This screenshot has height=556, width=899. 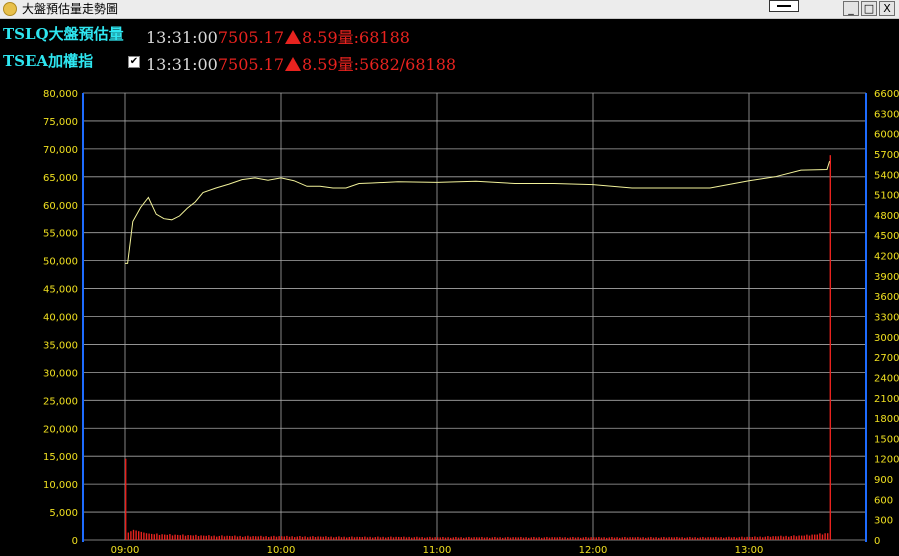 What do you see at coordinates (60, 318) in the screenshot?
I see `y-left-tick-label: 40,000` at bounding box center [60, 318].